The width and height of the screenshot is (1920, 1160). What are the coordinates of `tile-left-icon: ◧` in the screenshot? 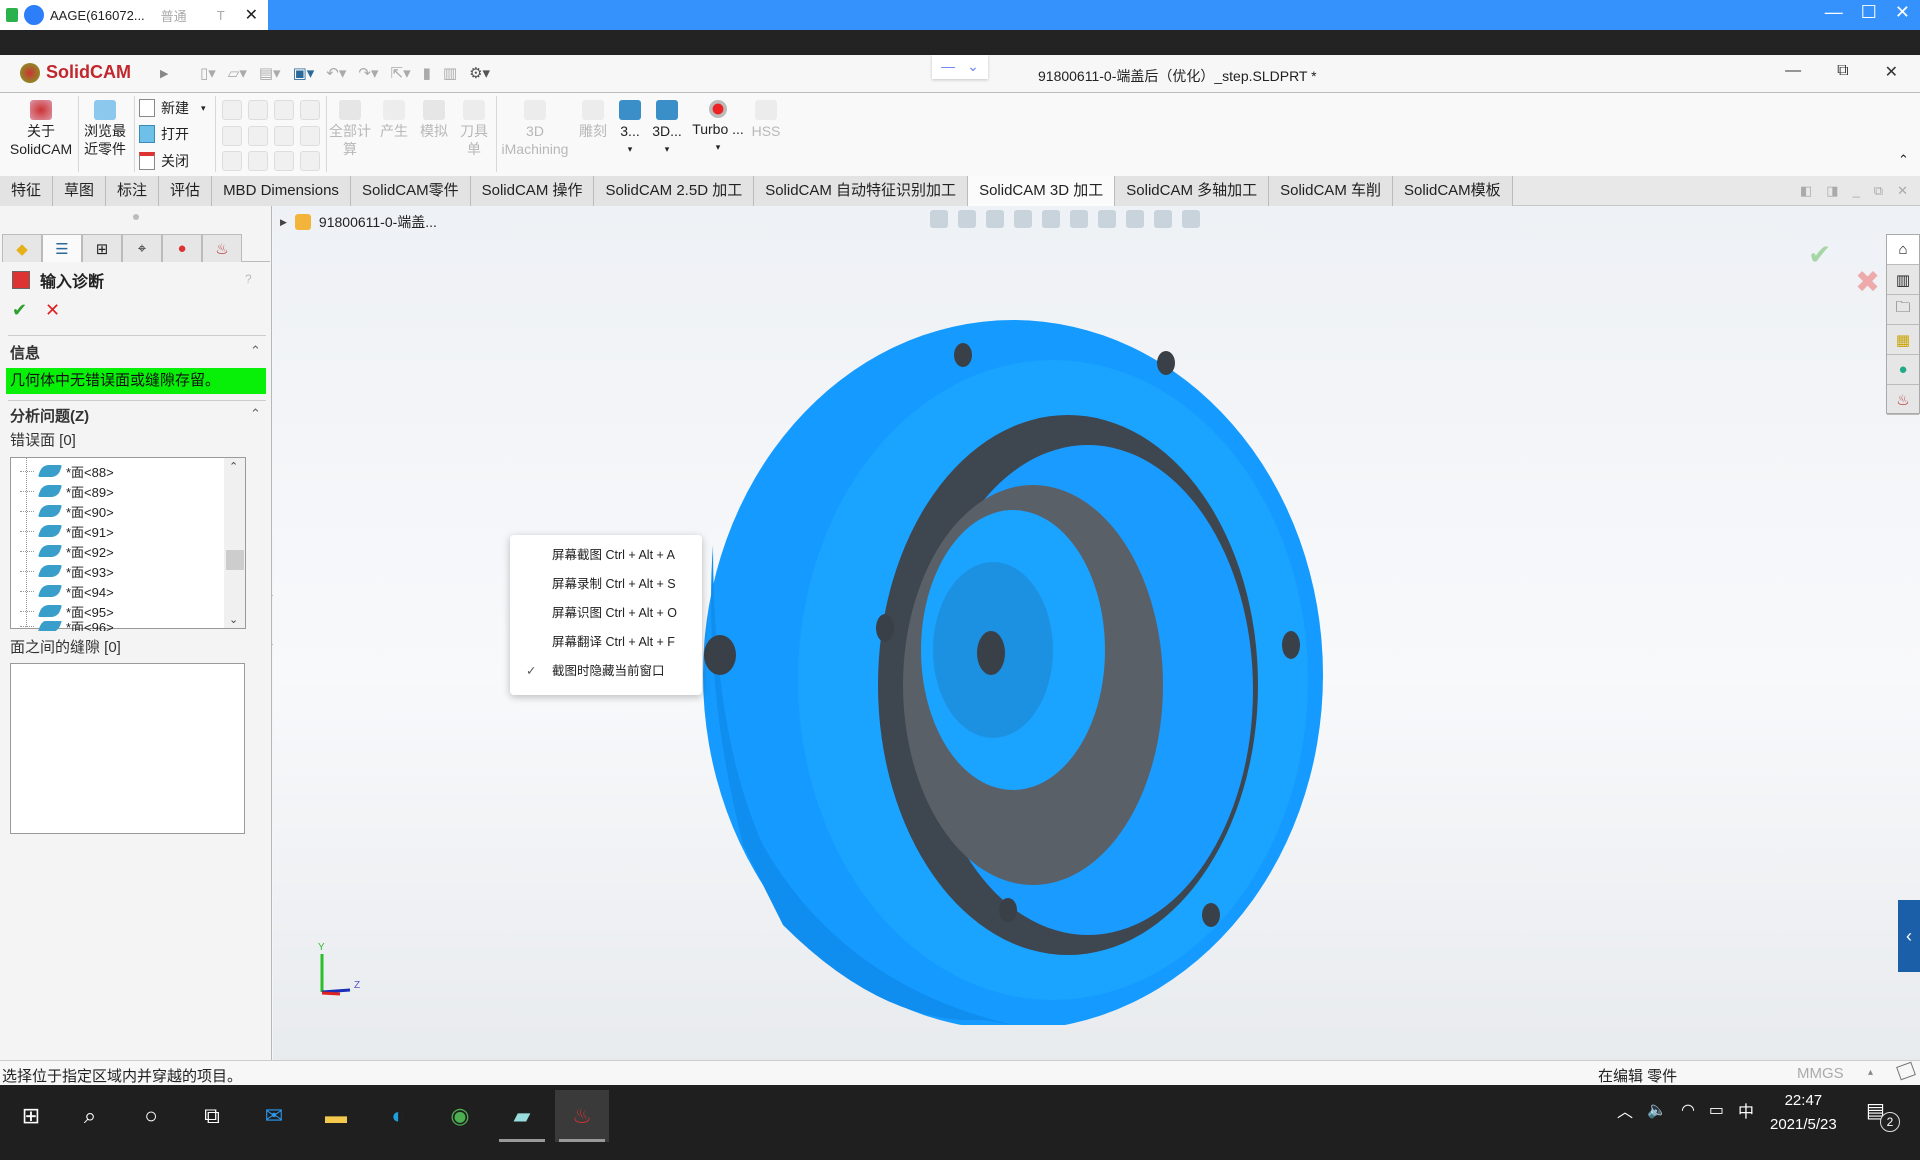 It's located at (1806, 191).